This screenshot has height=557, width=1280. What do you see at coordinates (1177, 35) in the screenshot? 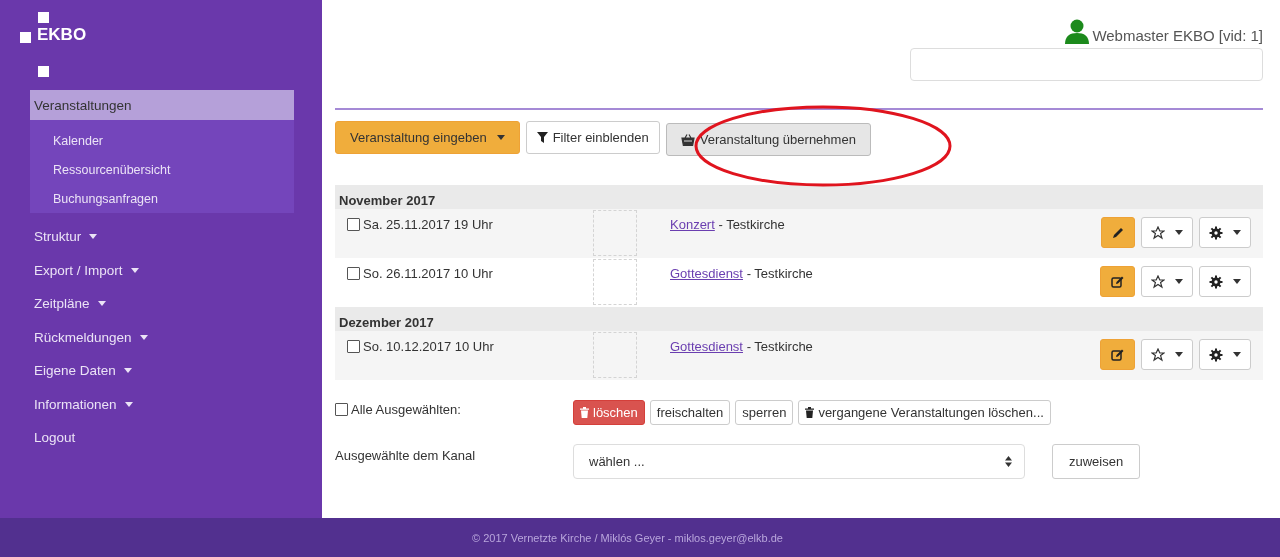
I see `user-name: Webmaster EKBO [vid: 1]` at bounding box center [1177, 35].